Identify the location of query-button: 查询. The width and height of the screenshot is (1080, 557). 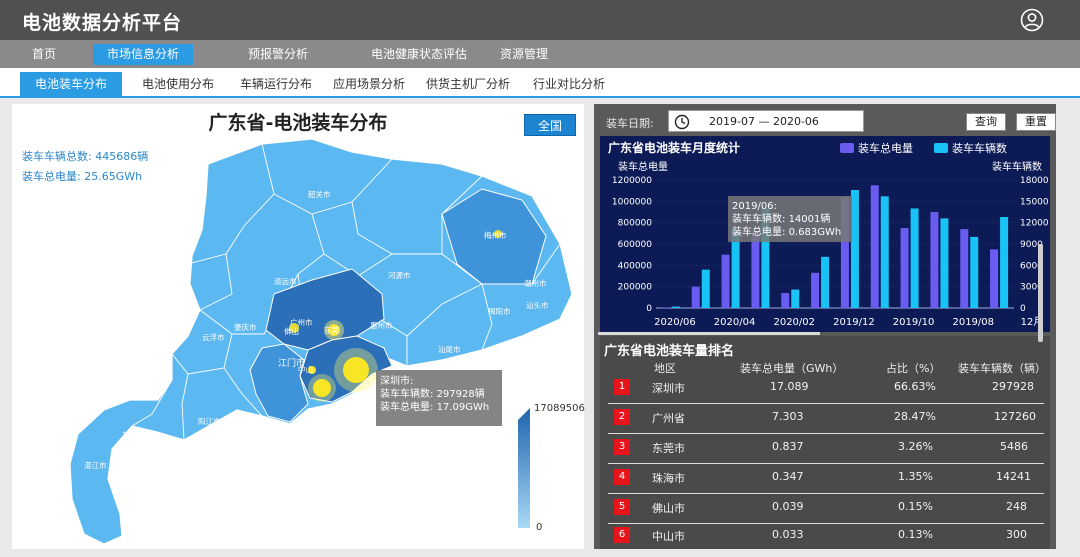
(986, 122).